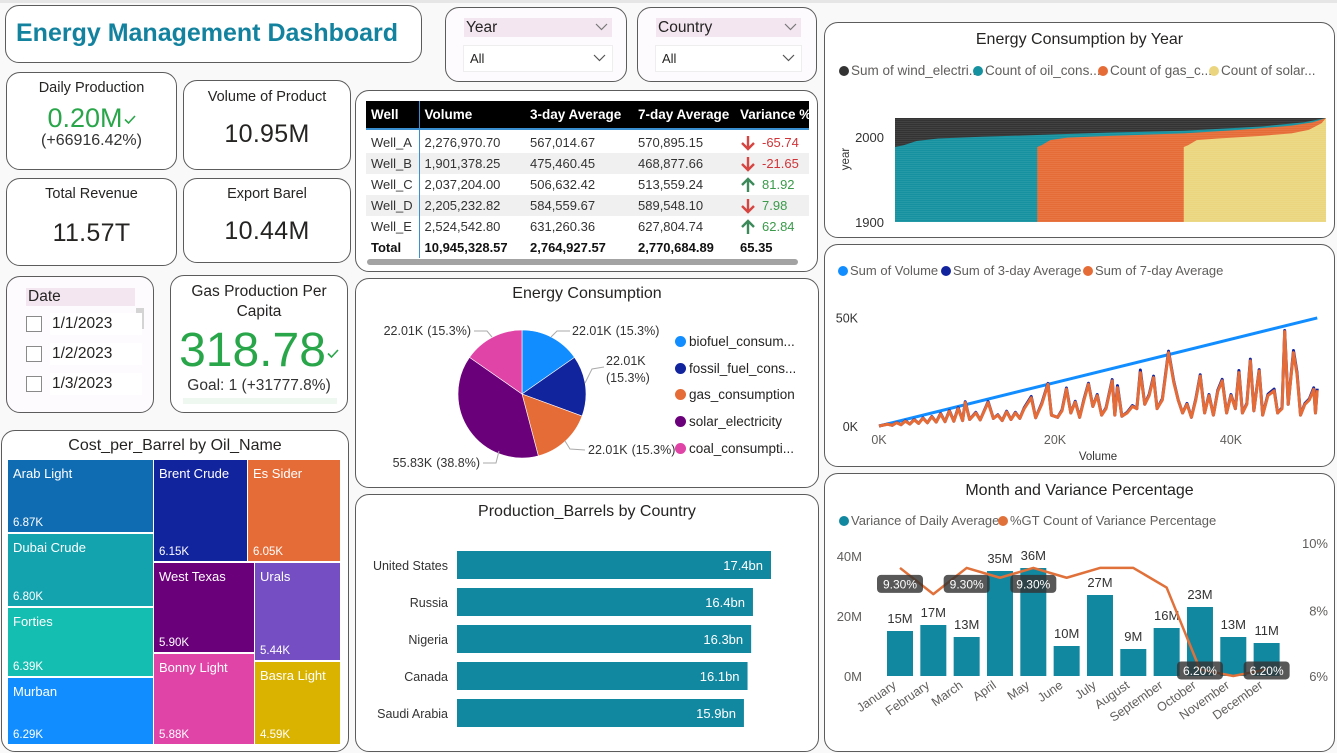 The image size is (1337, 753). I want to click on stacked-area-chart: 2000 1900 year, so click(1083, 174).